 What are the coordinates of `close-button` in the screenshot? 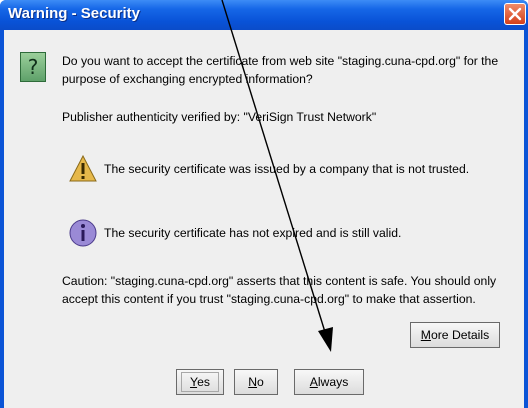 It's located at (515, 14).